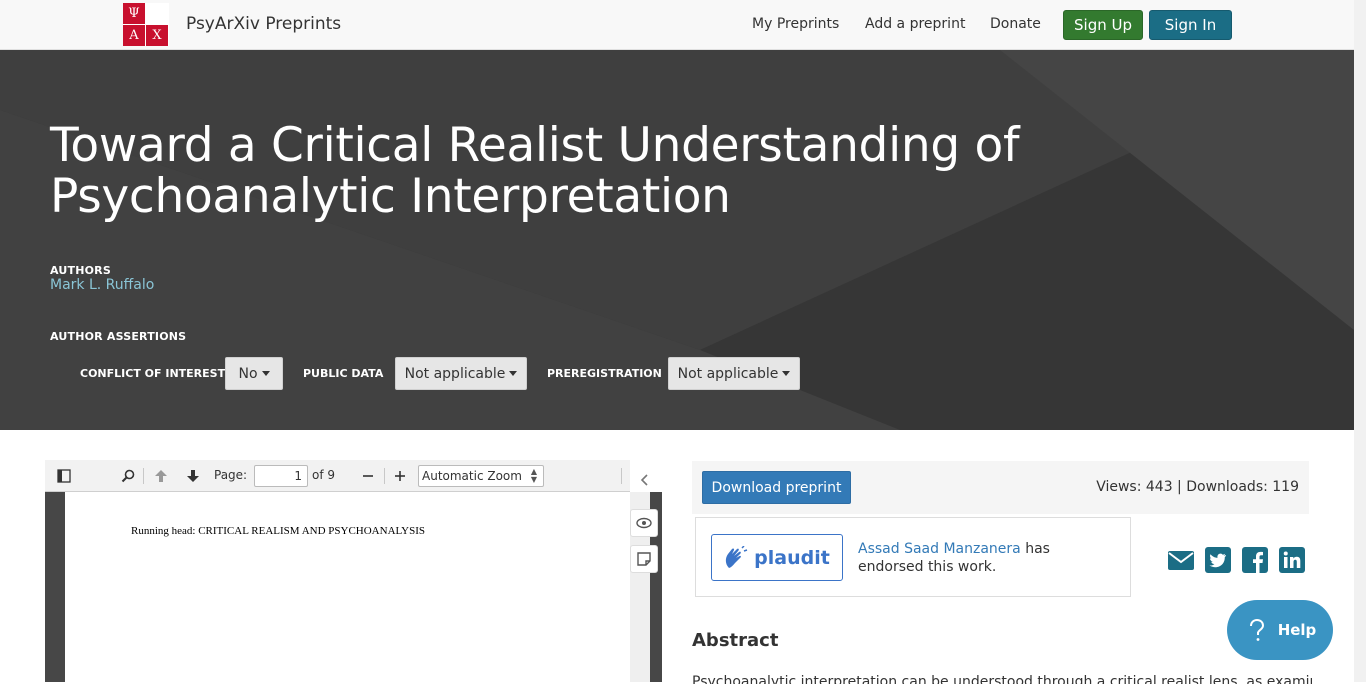  What do you see at coordinates (792, 557) in the screenshot?
I see `plaudit-wordmark: plaudit` at bounding box center [792, 557].